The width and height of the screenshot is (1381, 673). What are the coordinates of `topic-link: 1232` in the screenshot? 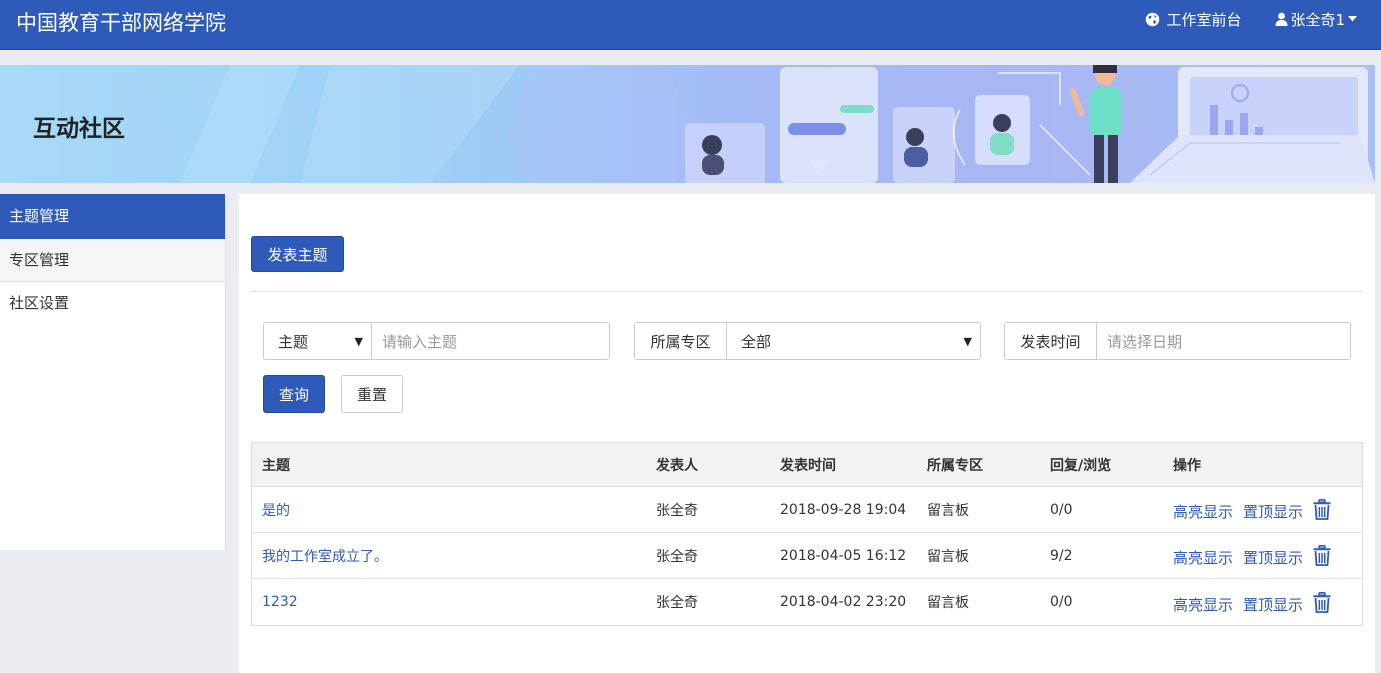 It's located at (280, 602).